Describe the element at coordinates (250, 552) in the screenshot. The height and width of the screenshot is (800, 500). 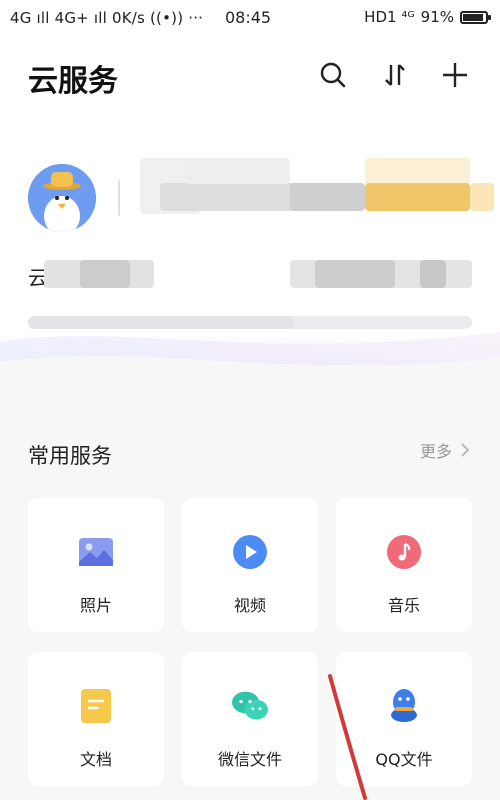
I see `video-icon` at that location.